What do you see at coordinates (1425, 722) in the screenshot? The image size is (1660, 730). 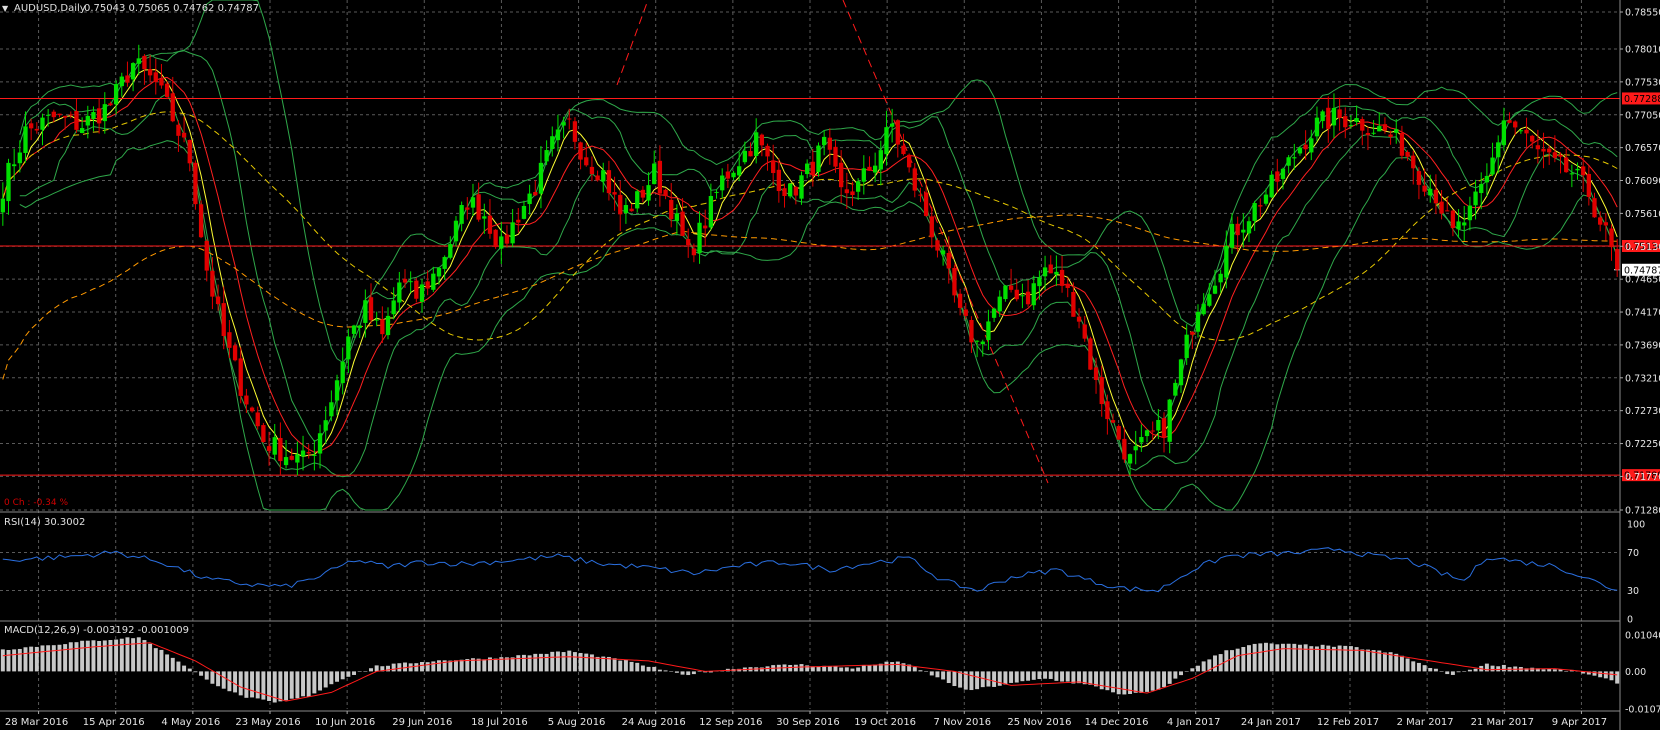 I see `x-tick-label: 2 Mar 2017` at bounding box center [1425, 722].